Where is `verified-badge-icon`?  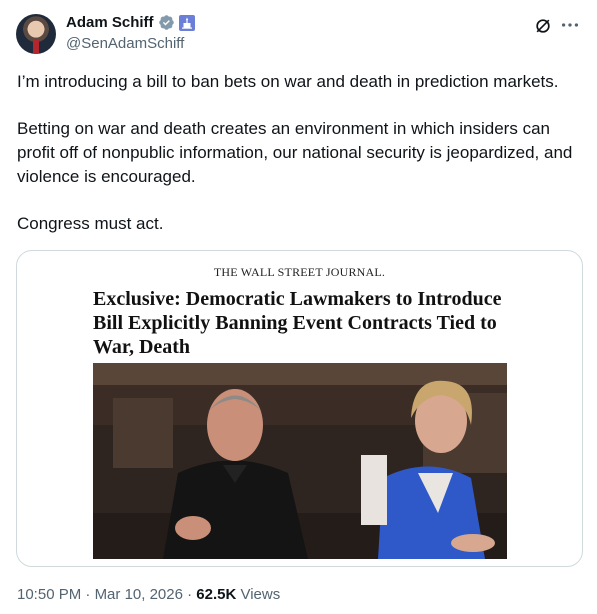 verified-badge-icon is located at coordinates (166, 22).